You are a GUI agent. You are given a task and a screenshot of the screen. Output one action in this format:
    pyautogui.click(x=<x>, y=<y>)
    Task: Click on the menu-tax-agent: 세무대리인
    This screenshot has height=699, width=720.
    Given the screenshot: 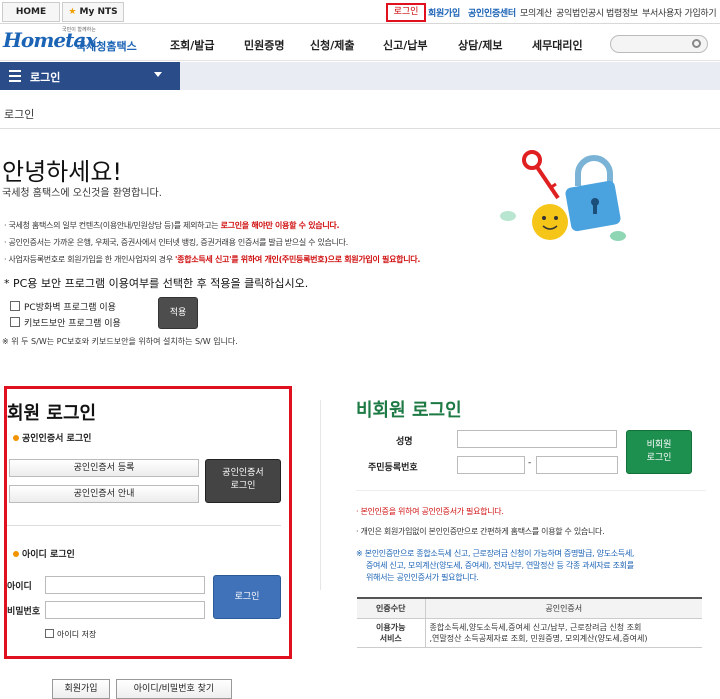 What is the action you would take?
    pyautogui.click(x=557, y=45)
    